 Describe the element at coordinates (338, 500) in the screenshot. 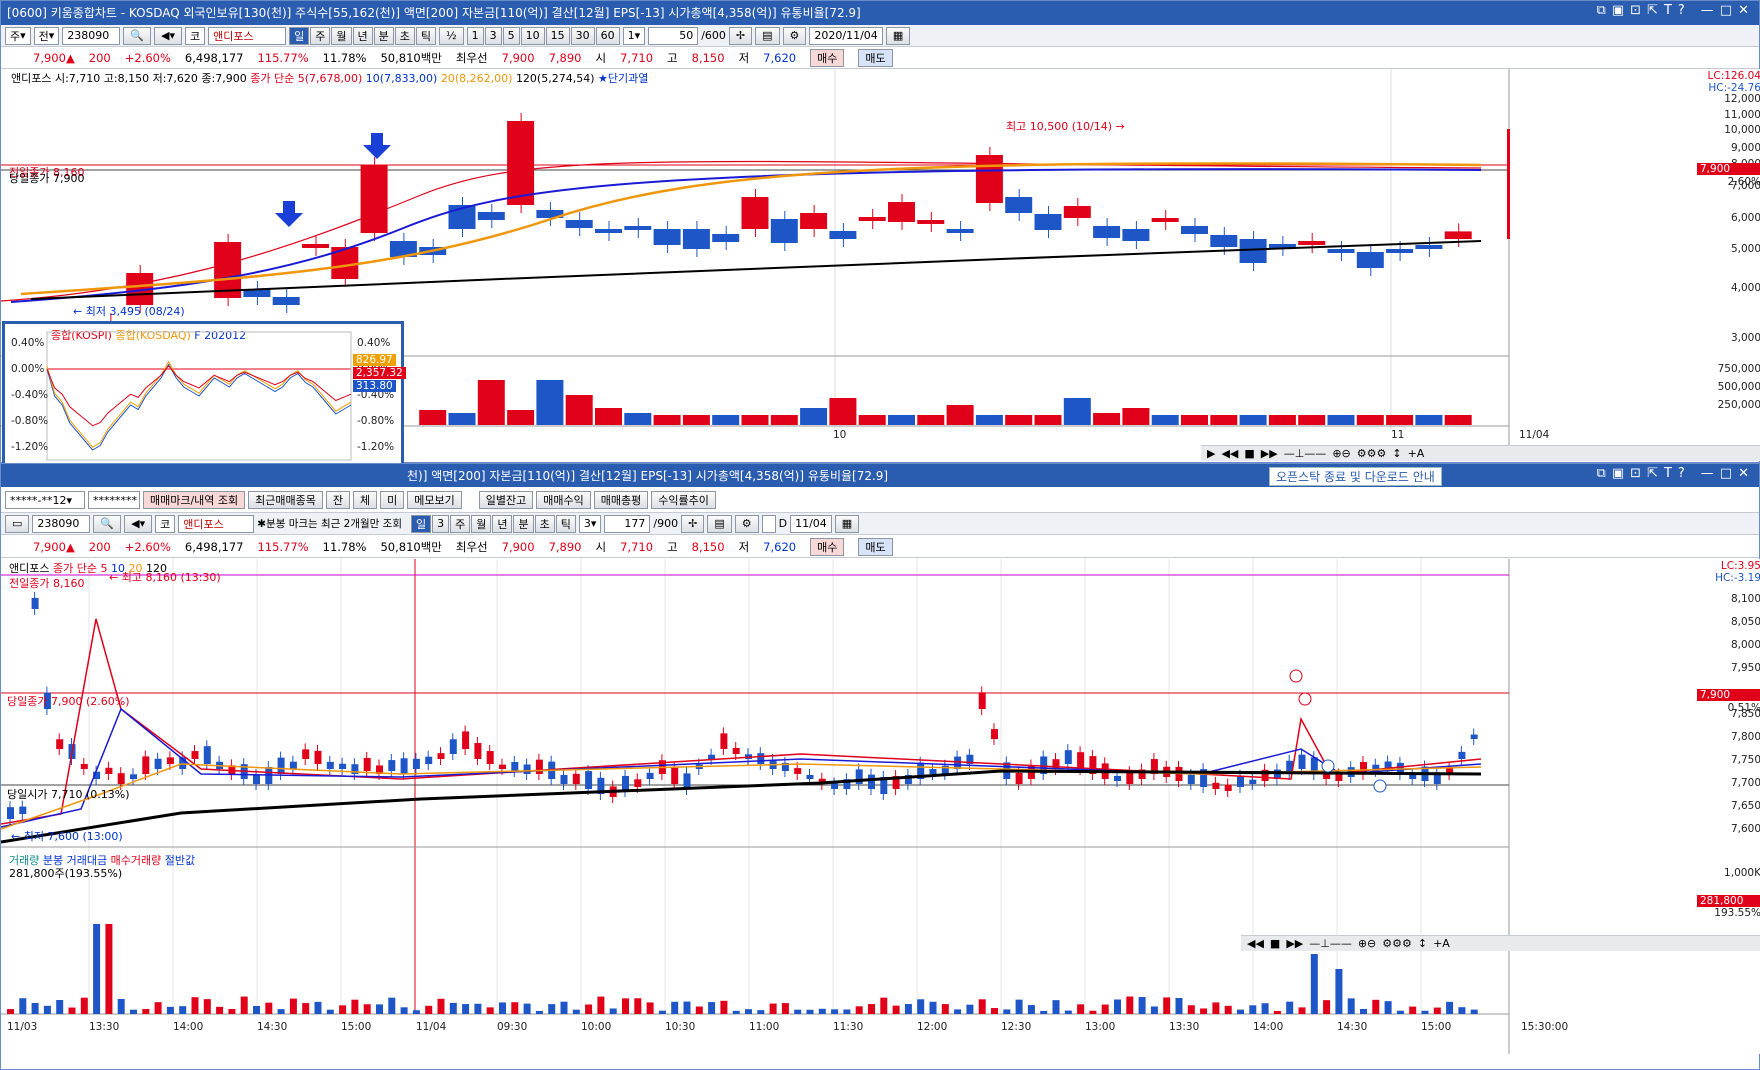

I see `balance-tab: 잔` at that location.